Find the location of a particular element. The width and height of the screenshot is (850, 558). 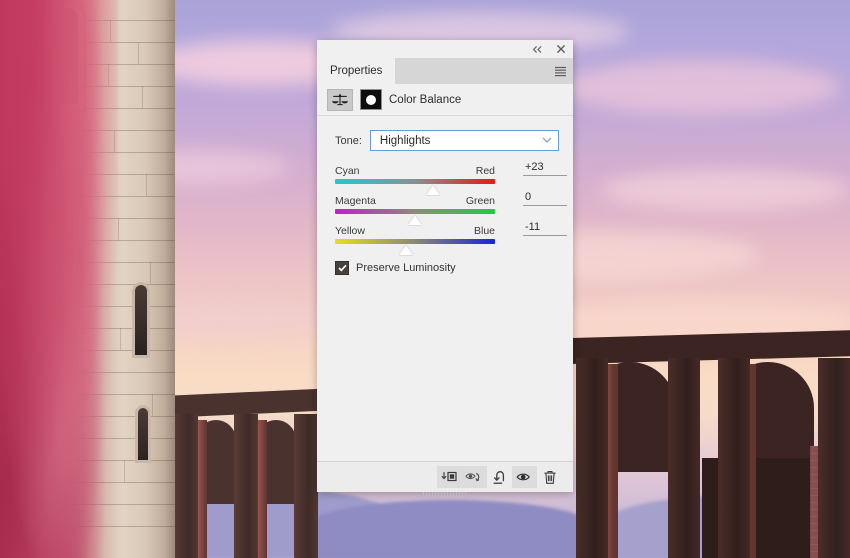

panel-menu-icon is located at coordinates (560, 71).